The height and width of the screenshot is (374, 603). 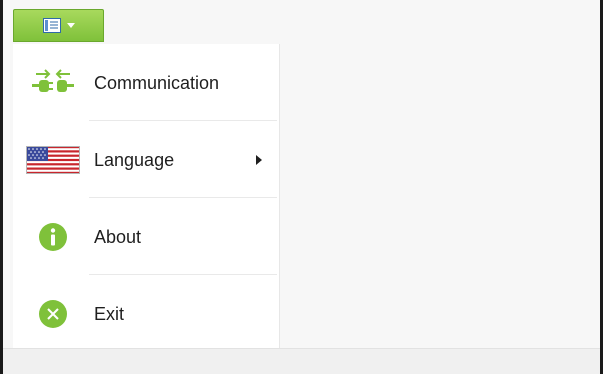 I want to click on document-icon, so click(x=51, y=25).